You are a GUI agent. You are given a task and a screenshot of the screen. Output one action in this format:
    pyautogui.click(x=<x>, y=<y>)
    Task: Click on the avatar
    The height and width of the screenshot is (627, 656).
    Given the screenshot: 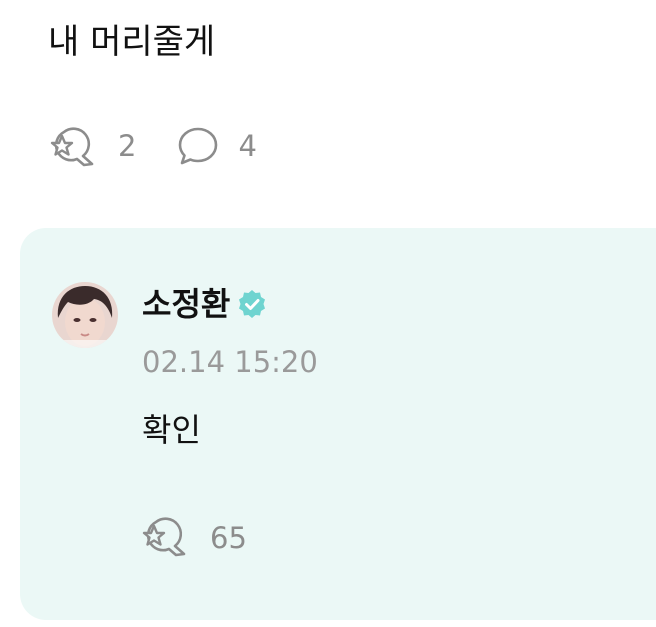 What is the action you would take?
    pyautogui.click(x=85, y=315)
    